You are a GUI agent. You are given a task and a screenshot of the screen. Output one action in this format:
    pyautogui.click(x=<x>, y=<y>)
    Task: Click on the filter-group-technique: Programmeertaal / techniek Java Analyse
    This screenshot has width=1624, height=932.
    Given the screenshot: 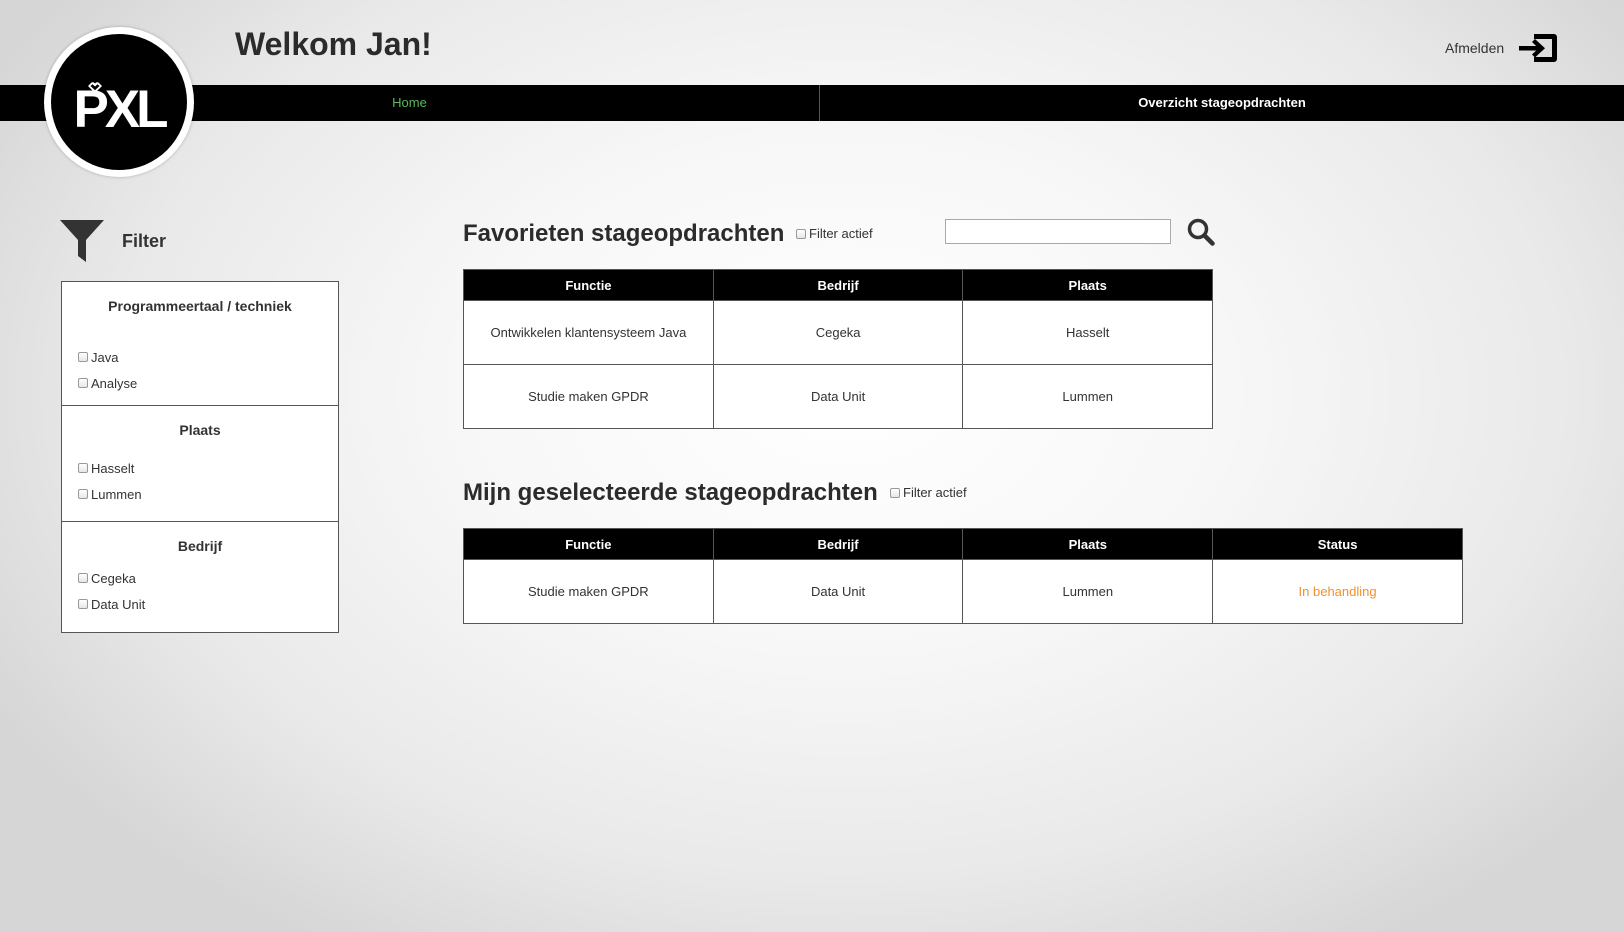 What is the action you would take?
    pyautogui.click(x=200, y=343)
    